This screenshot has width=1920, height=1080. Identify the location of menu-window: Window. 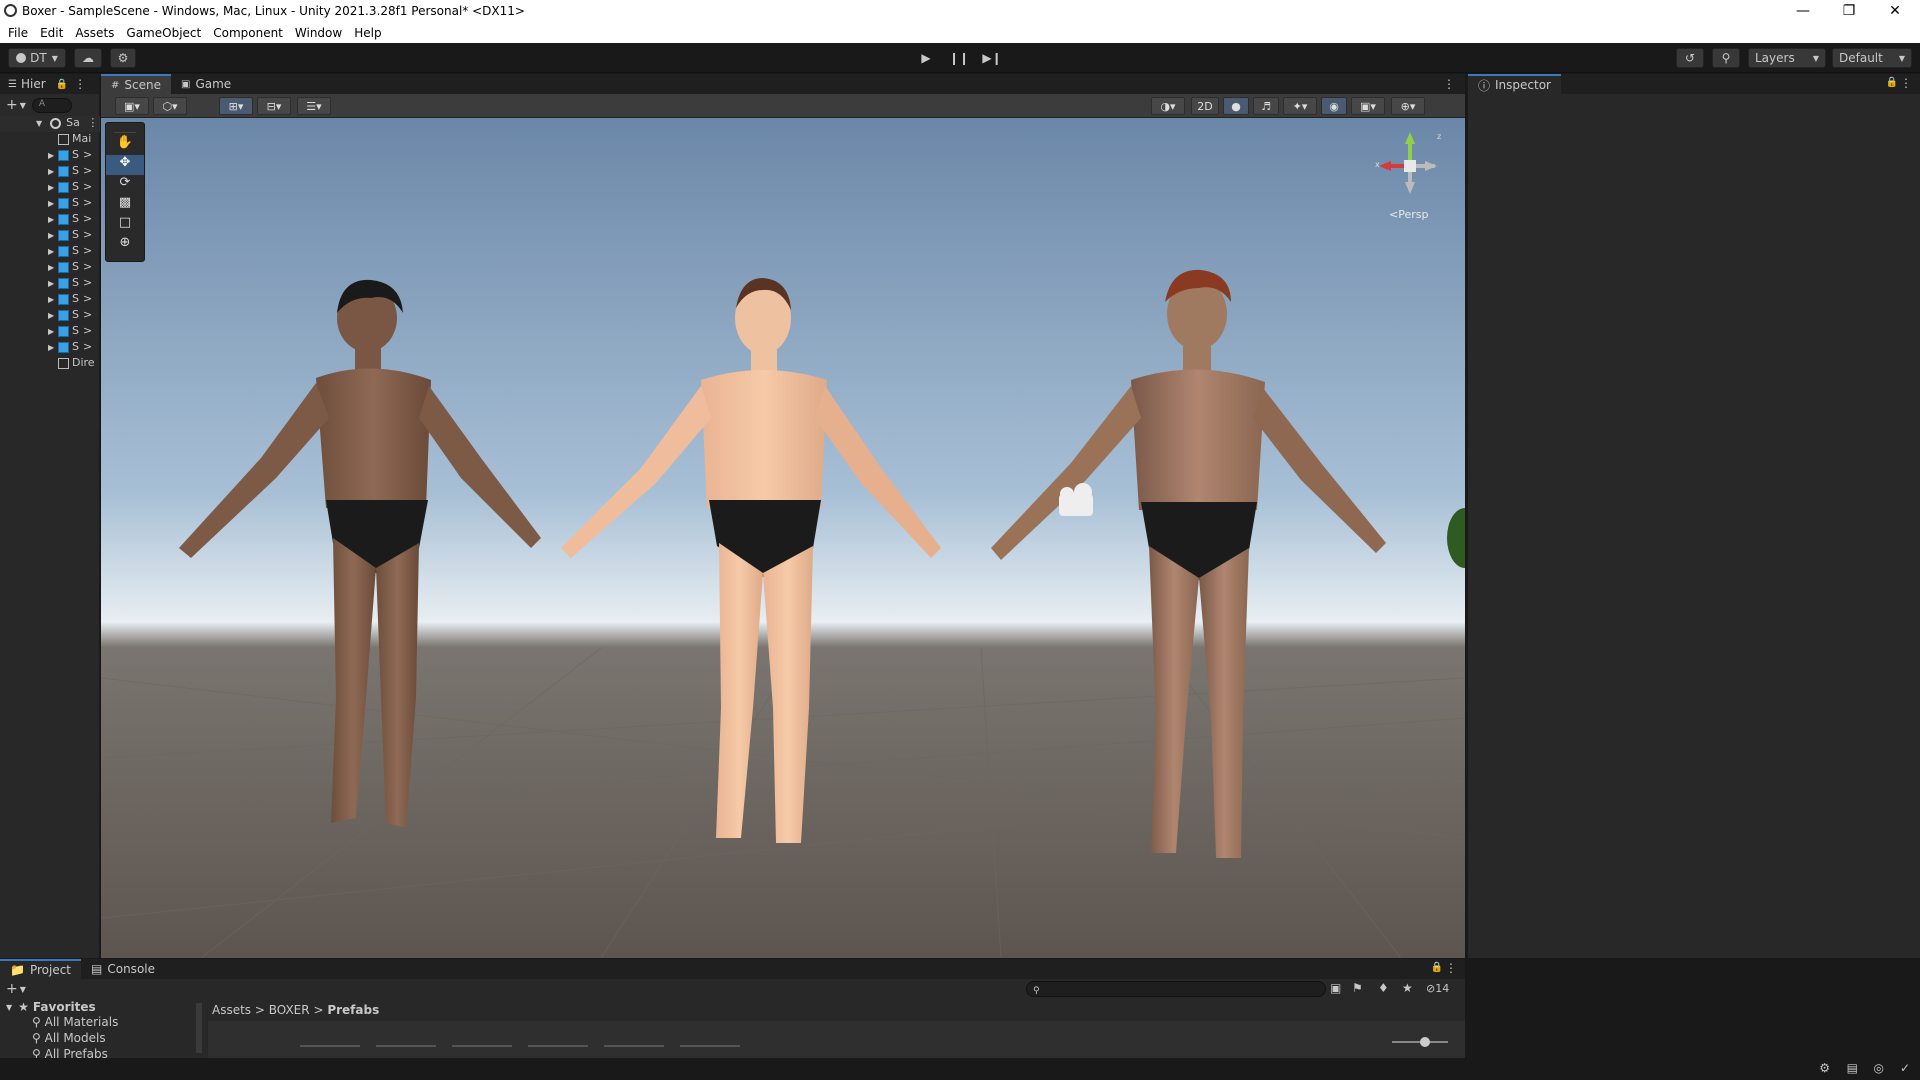
(318, 33).